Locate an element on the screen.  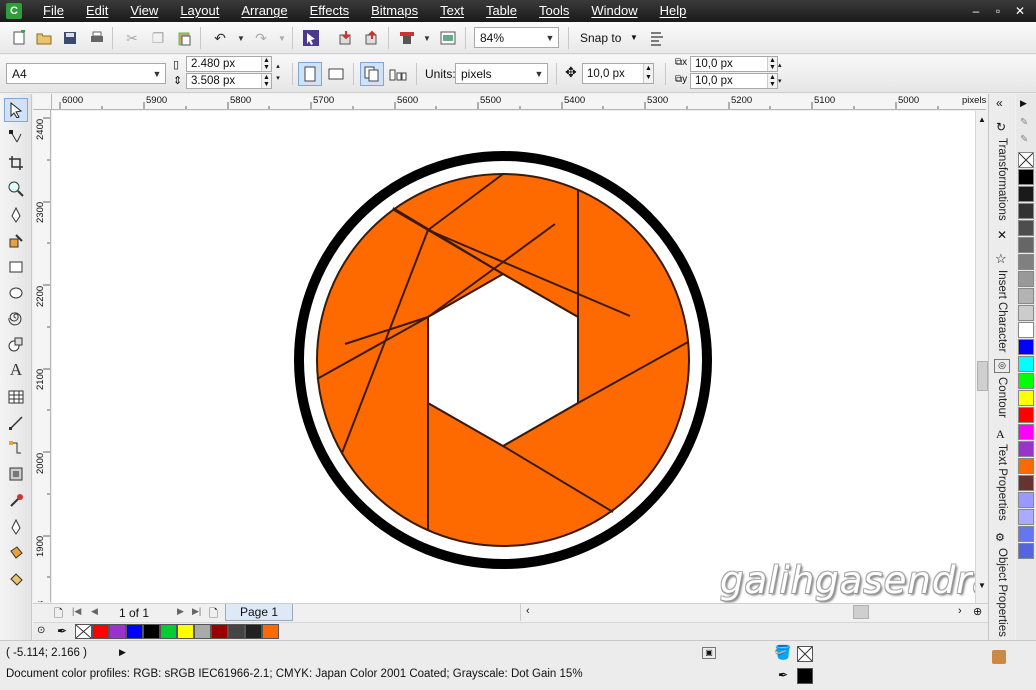
fill-color-swatch is located at coordinates (805, 654).